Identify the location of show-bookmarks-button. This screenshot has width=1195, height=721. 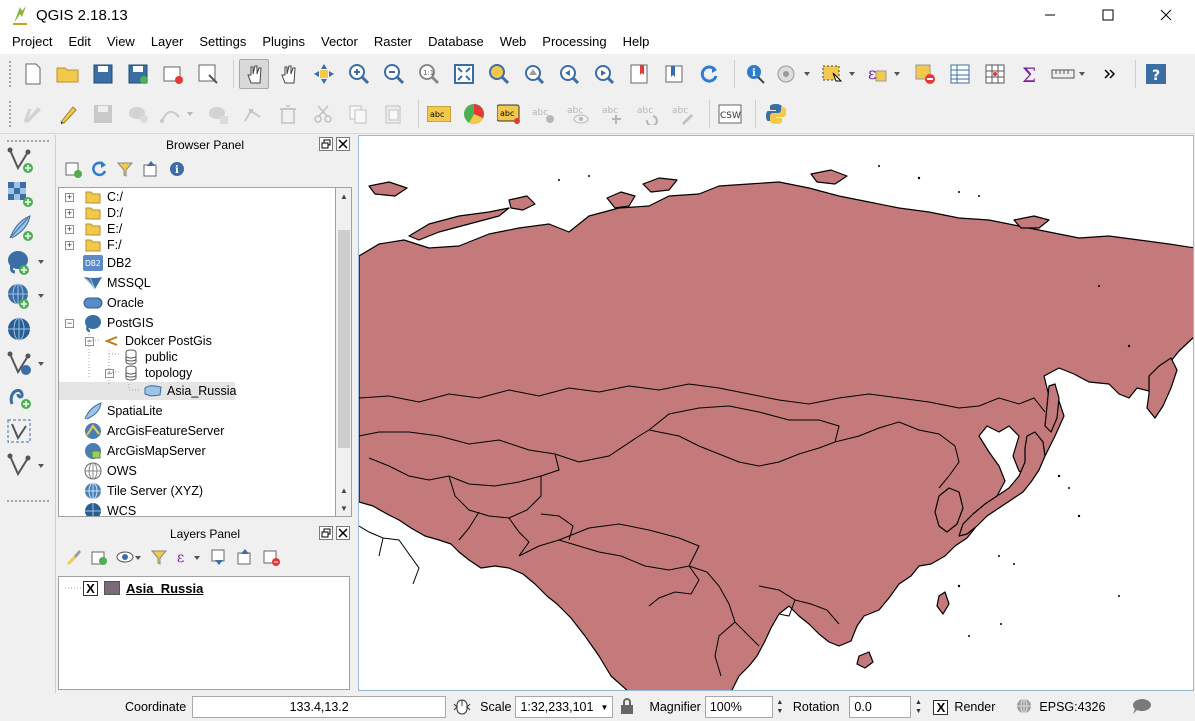
(674, 74).